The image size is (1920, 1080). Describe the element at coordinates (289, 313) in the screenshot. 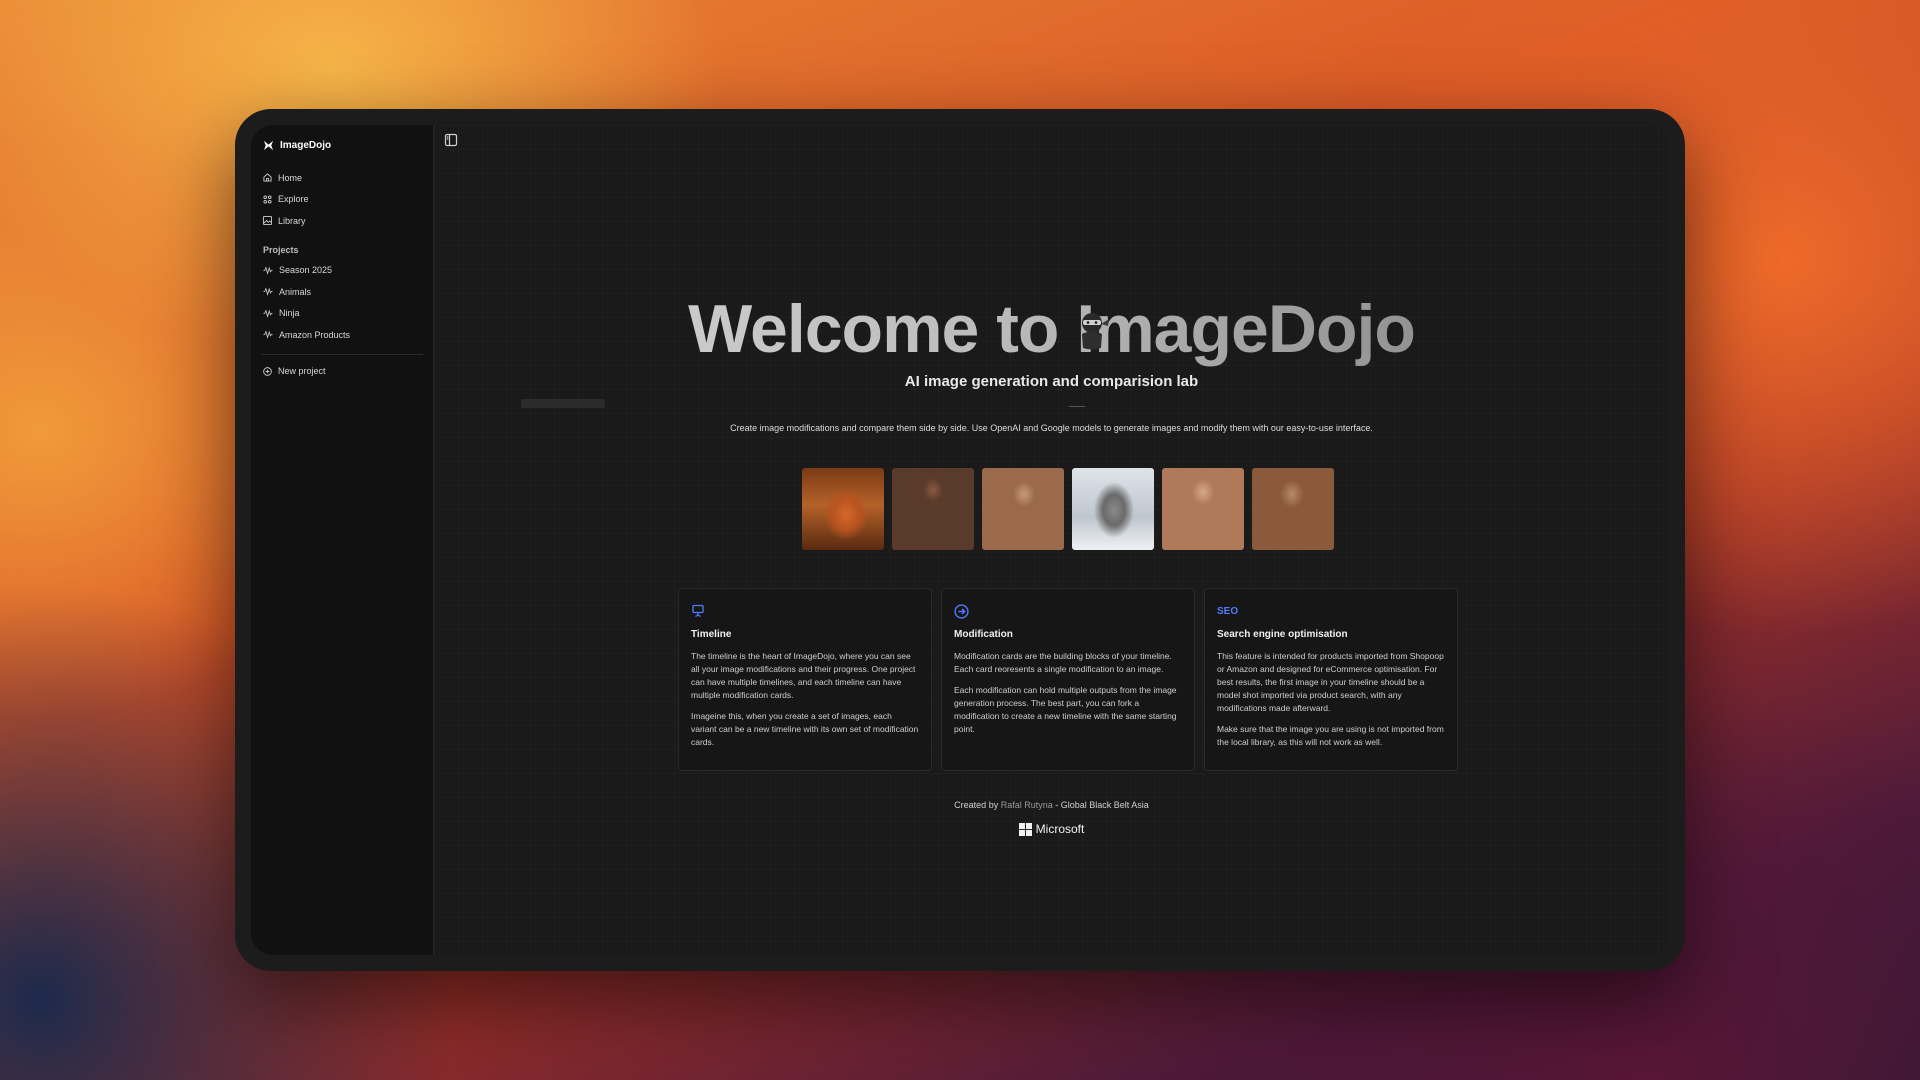

I see `sidebar-item-label: Ninja` at that location.